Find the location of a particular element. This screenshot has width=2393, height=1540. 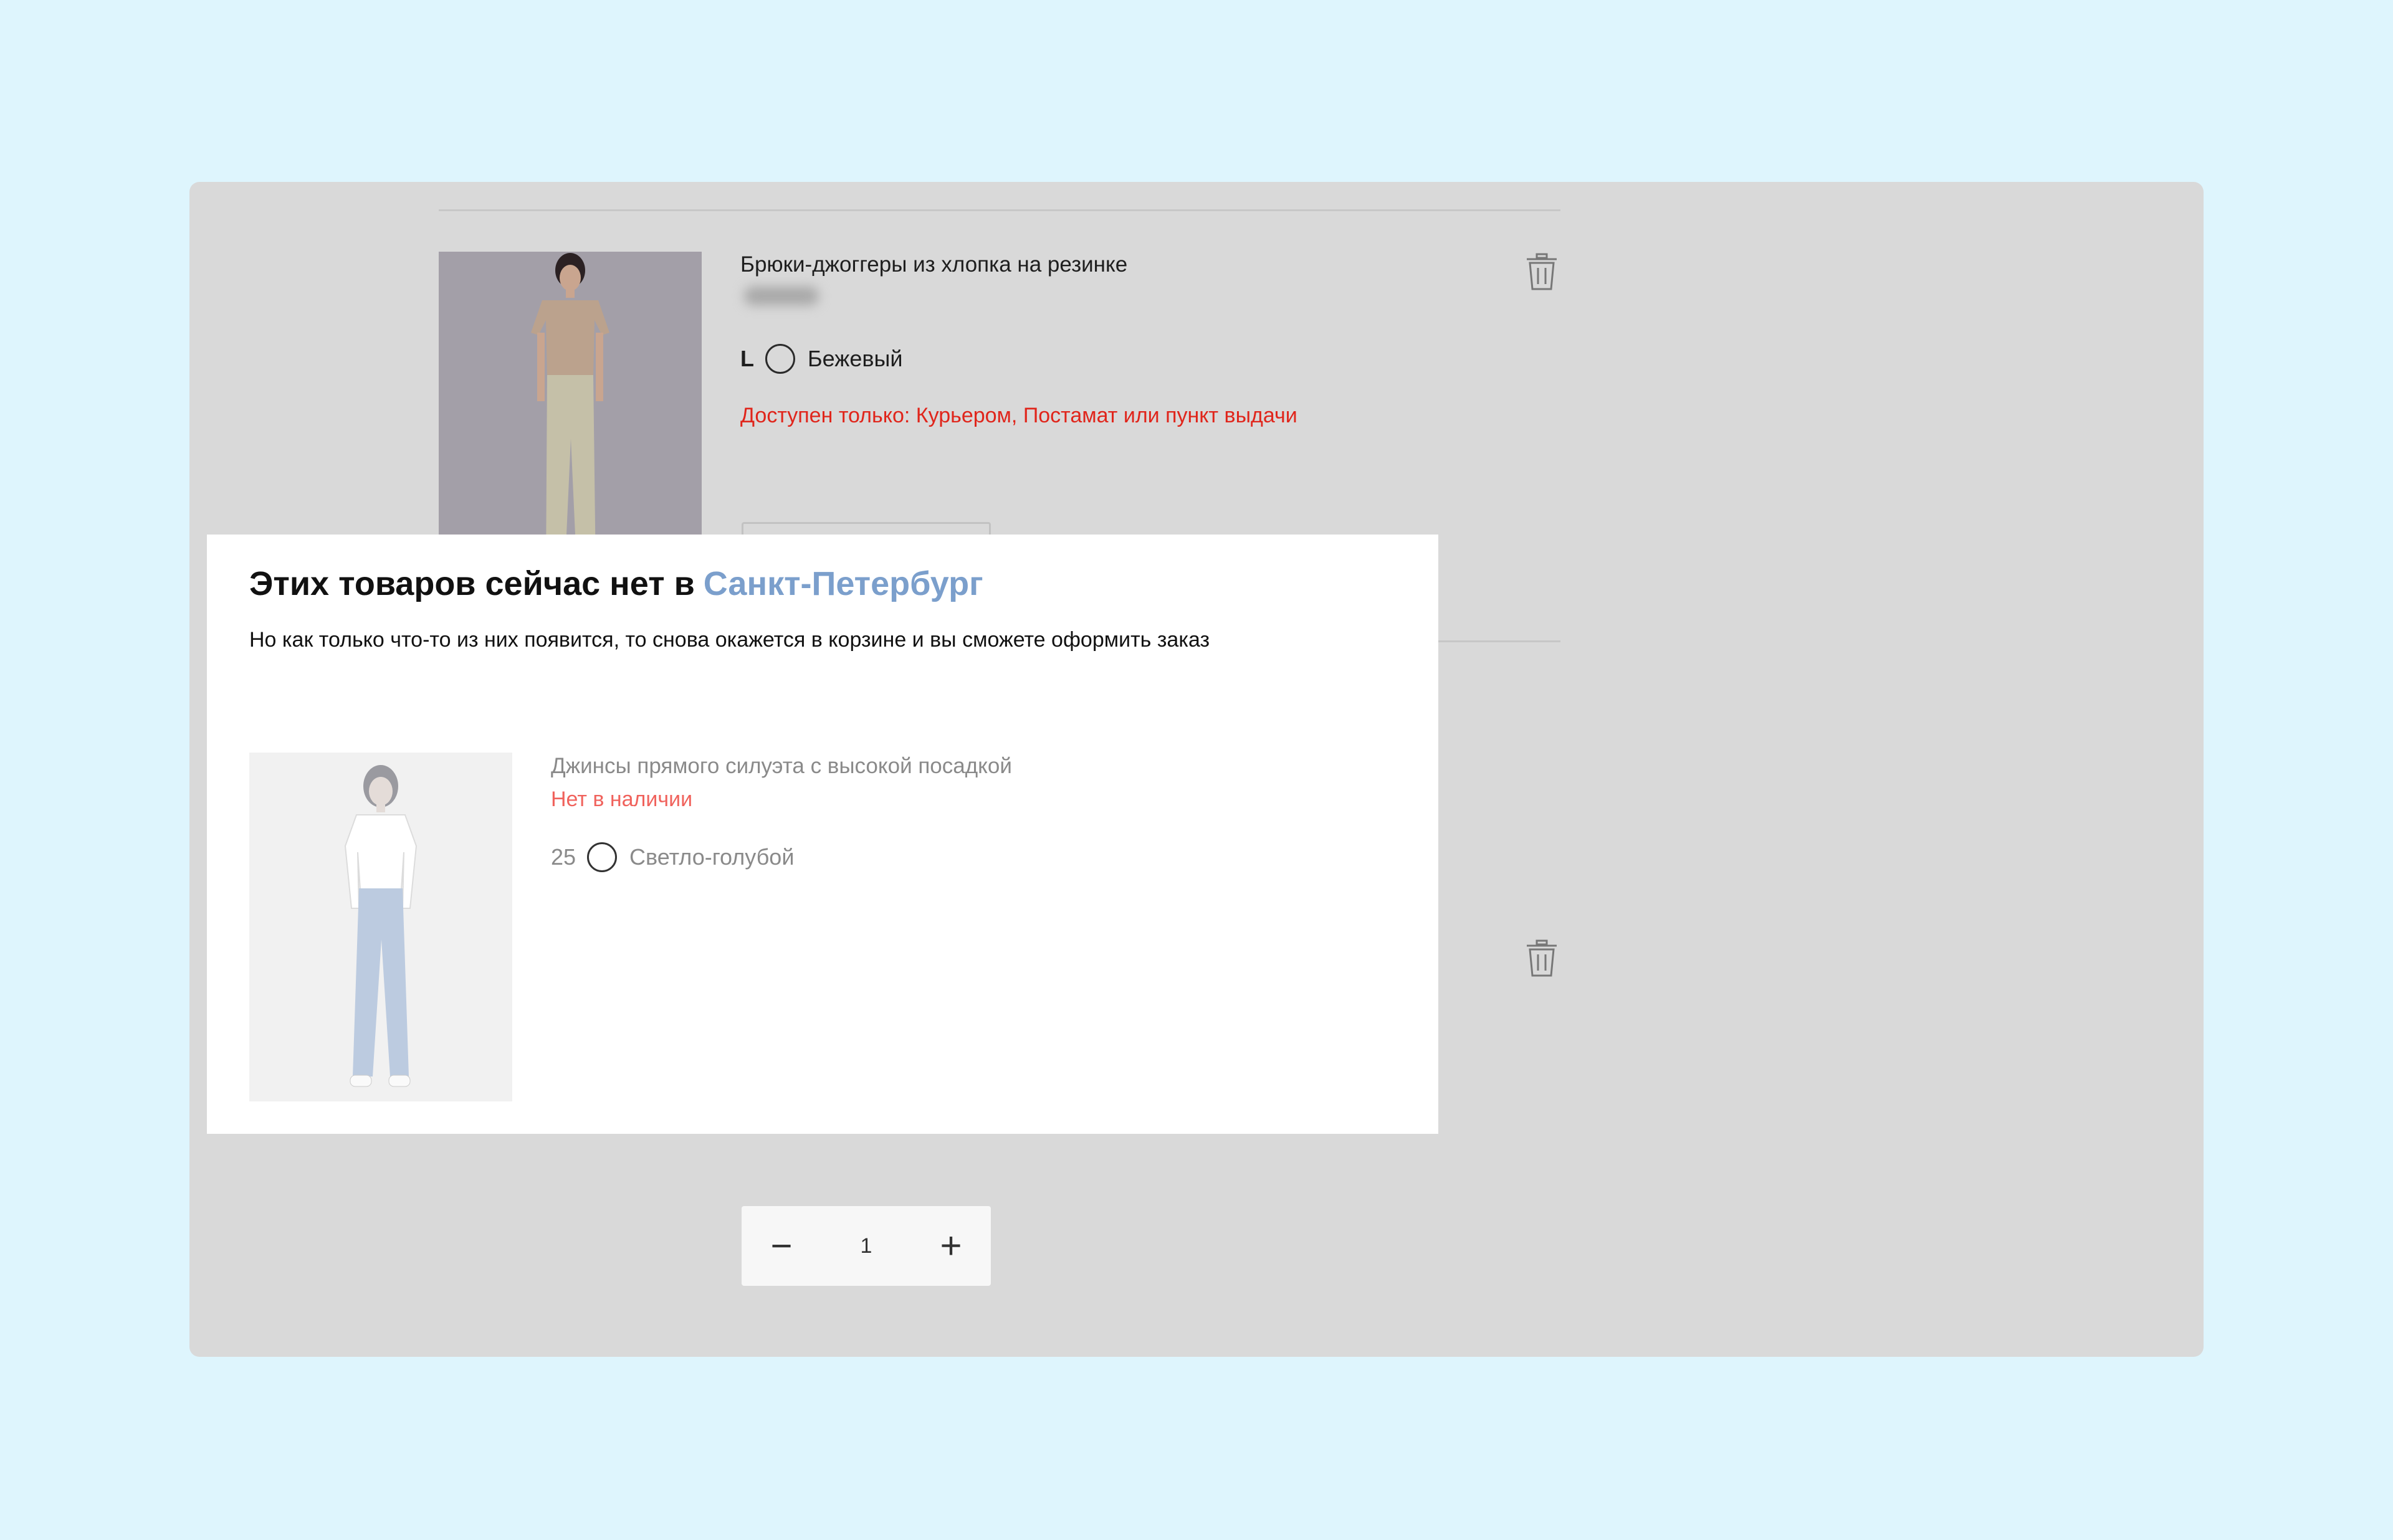

section-title: Этих товаров сейчас нет в Санкт-Петербург is located at coordinates (616, 583).